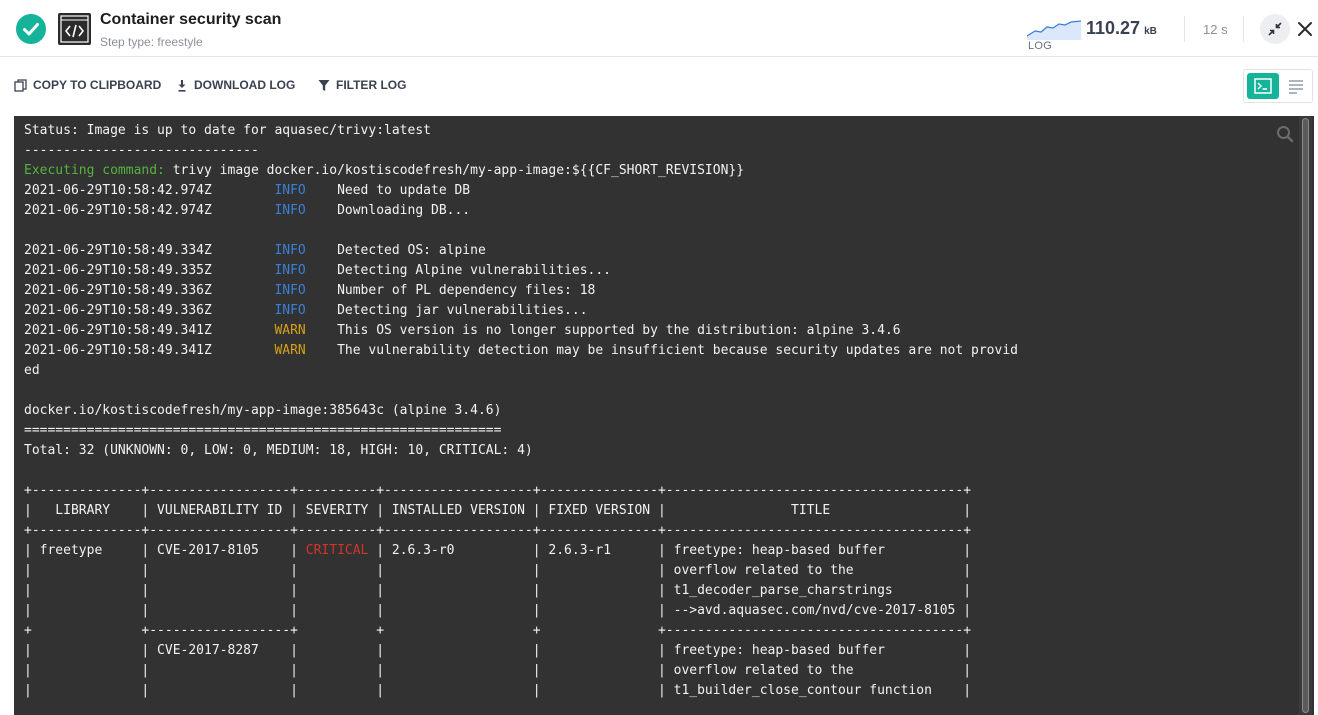 The height and width of the screenshot is (715, 1318). What do you see at coordinates (1040, 46) in the screenshot?
I see `log-size-label: LOG` at bounding box center [1040, 46].